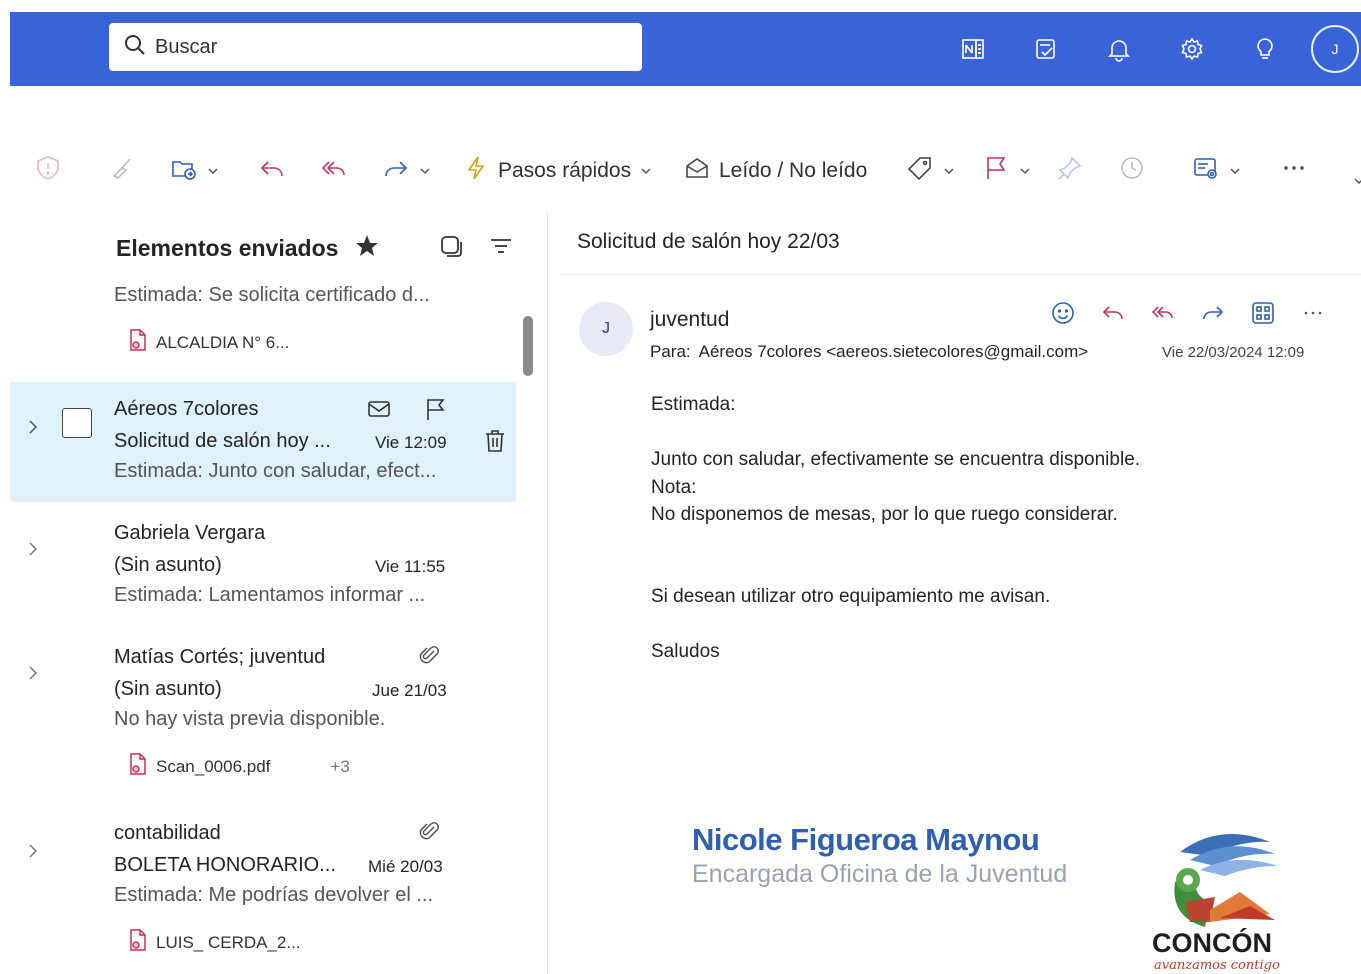 This screenshot has width=1361, height=974. I want to click on forward-button, so click(407, 171).